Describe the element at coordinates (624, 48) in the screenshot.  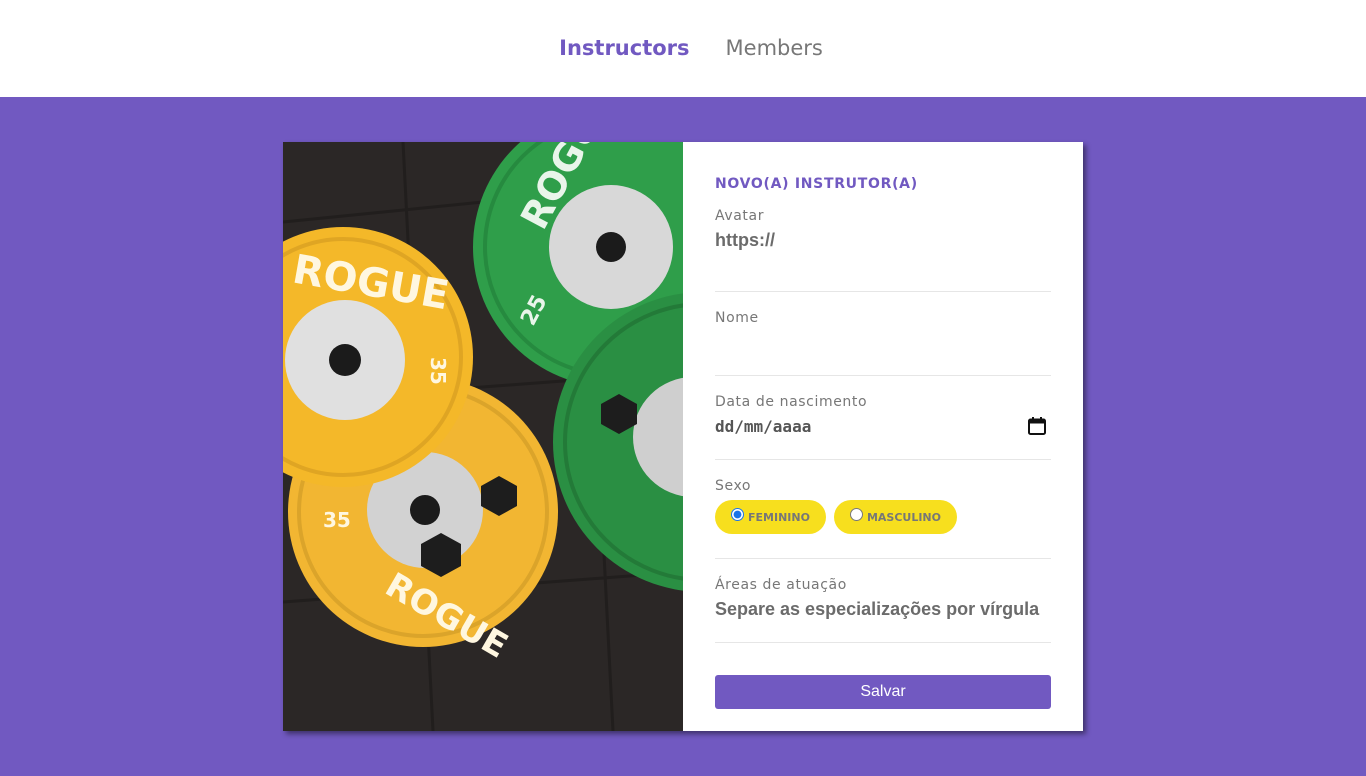
I see `nav-link-instructors: Instructors` at that location.